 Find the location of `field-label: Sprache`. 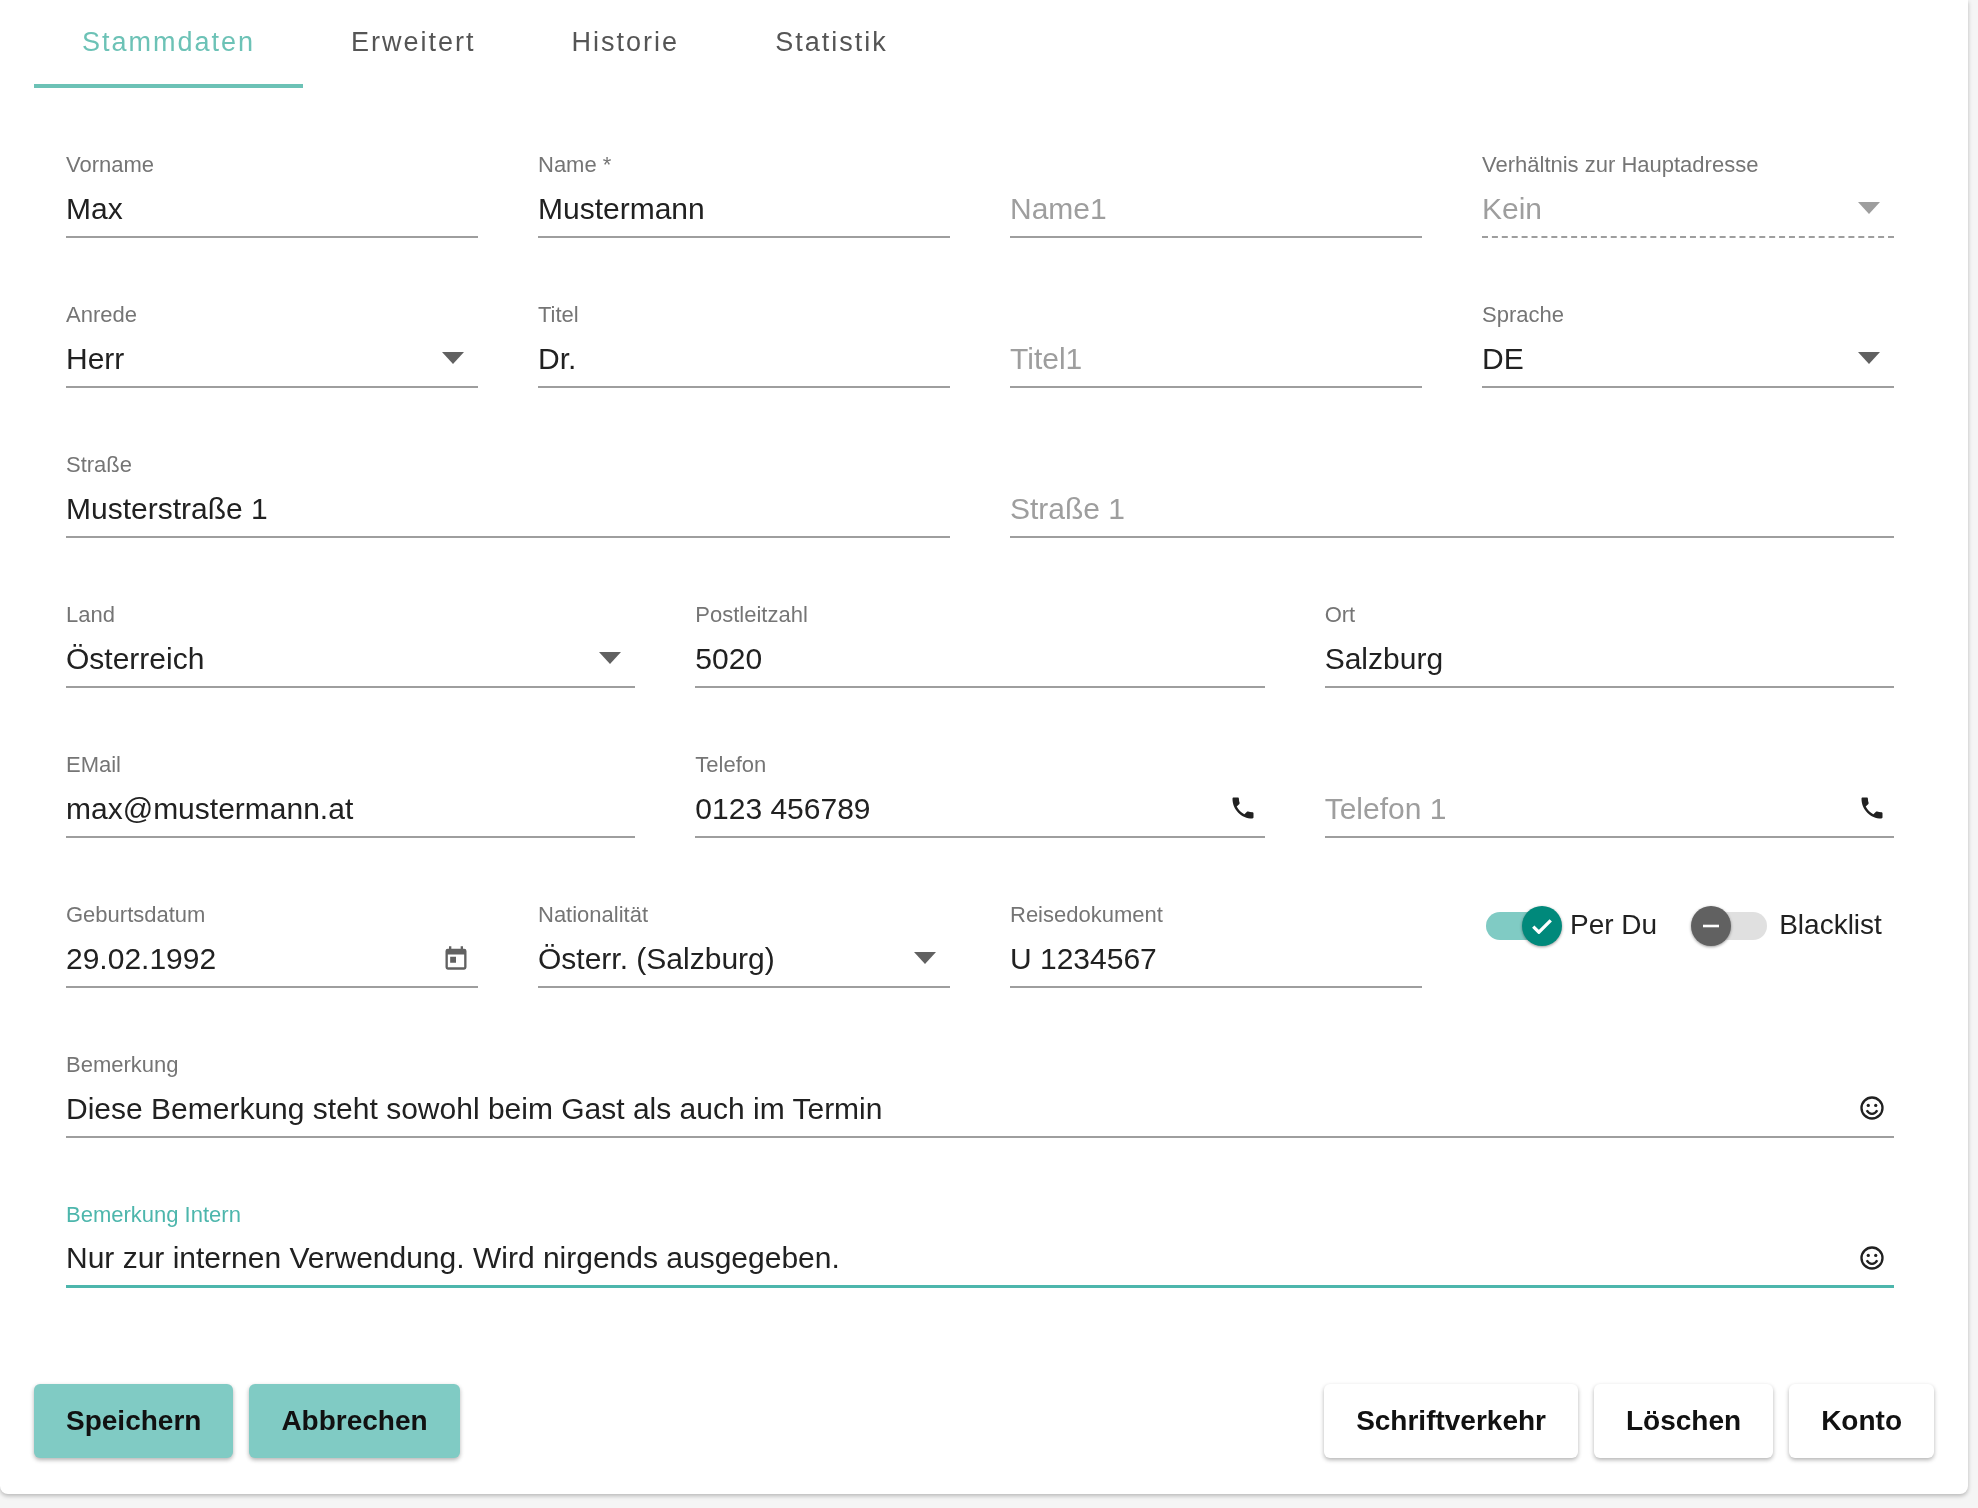

field-label: Sprache is located at coordinates (1523, 315).